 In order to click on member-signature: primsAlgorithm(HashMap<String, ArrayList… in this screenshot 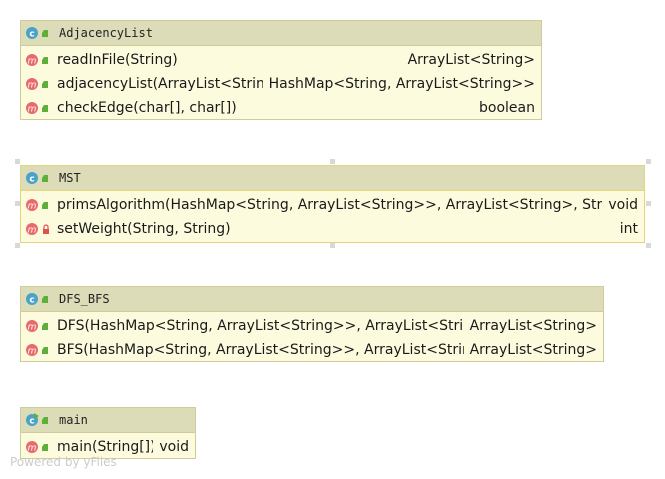, I will do `click(330, 205)`.